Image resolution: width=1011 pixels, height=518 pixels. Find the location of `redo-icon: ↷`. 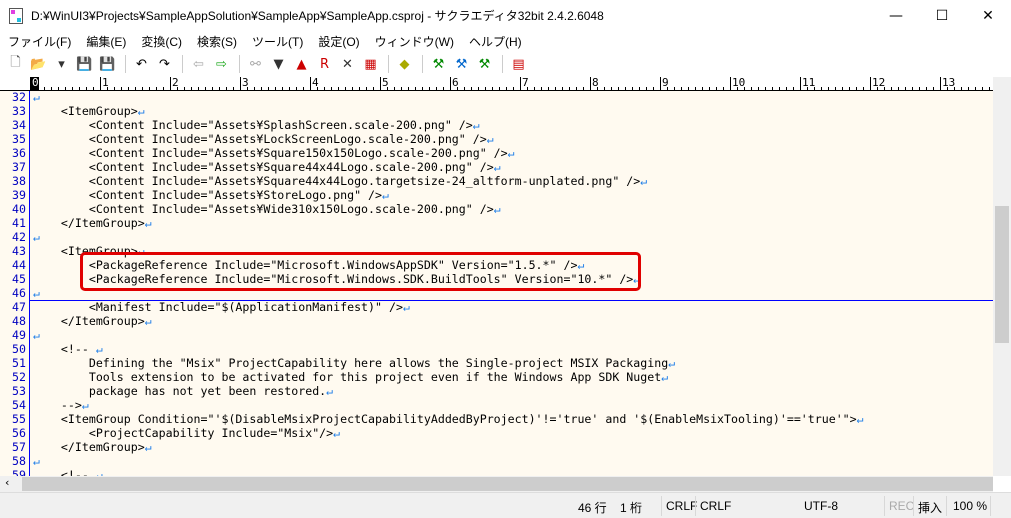

redo-icon: ↷ is located at coordinates (164, 64).